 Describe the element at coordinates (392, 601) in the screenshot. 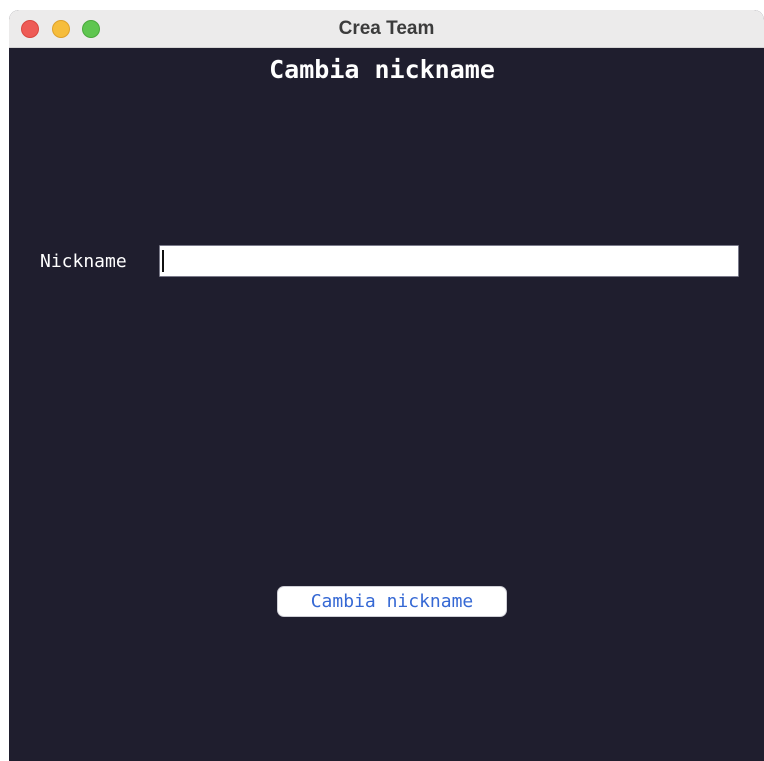

I see `change-nickname-button: Cambia nickname` at that location.